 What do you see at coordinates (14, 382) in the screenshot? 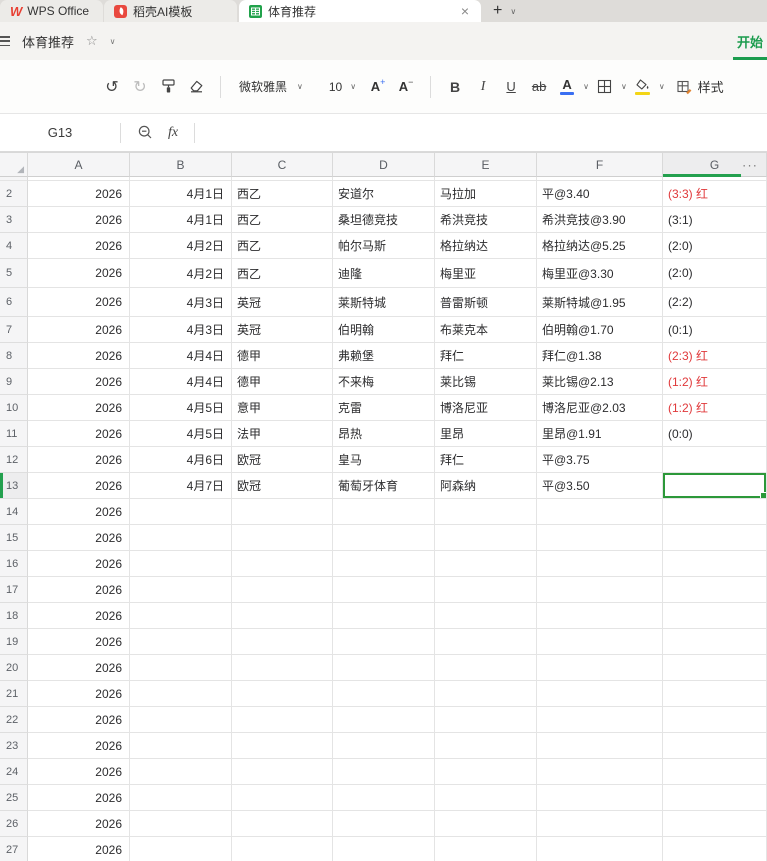
I see `row-header-9: 9` at bounding box center [14, 382].